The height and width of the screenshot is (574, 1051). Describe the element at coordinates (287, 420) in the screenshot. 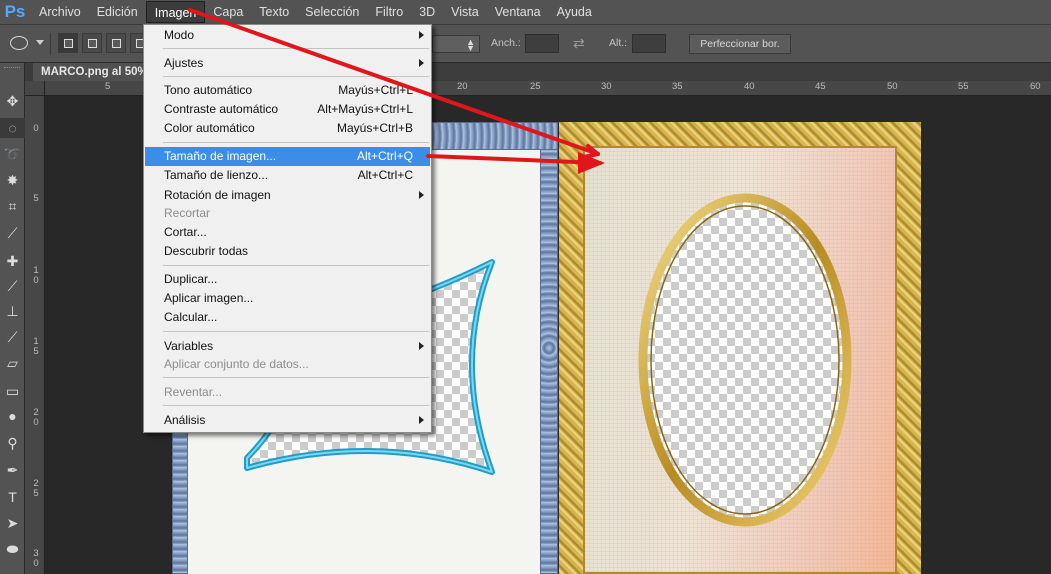

I see `menu-item-analisis: Análisis` at that location.